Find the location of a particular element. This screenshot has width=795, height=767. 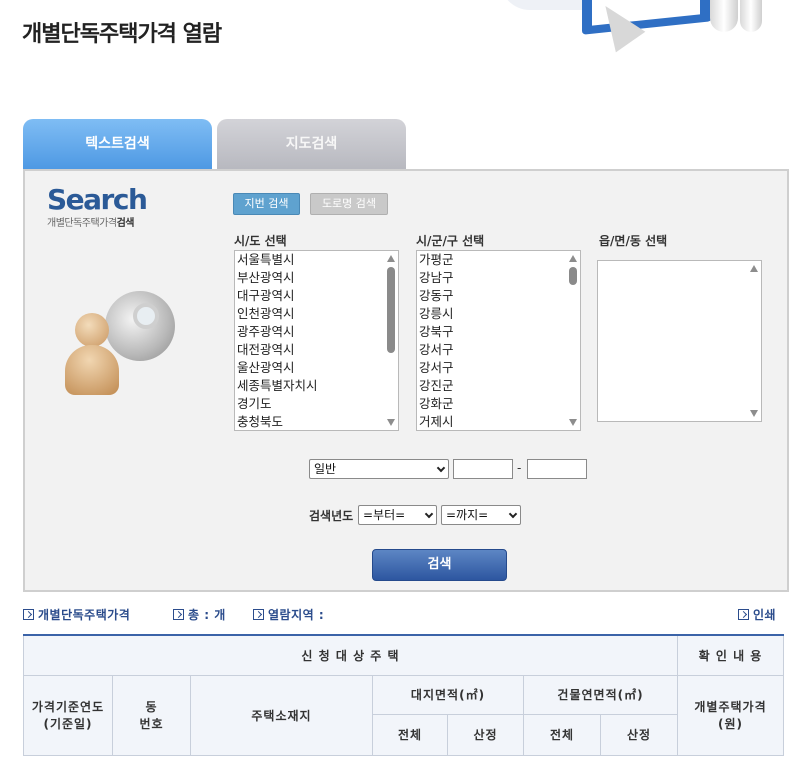

print-link: 인쇄 is located at coordinates (757, 614).